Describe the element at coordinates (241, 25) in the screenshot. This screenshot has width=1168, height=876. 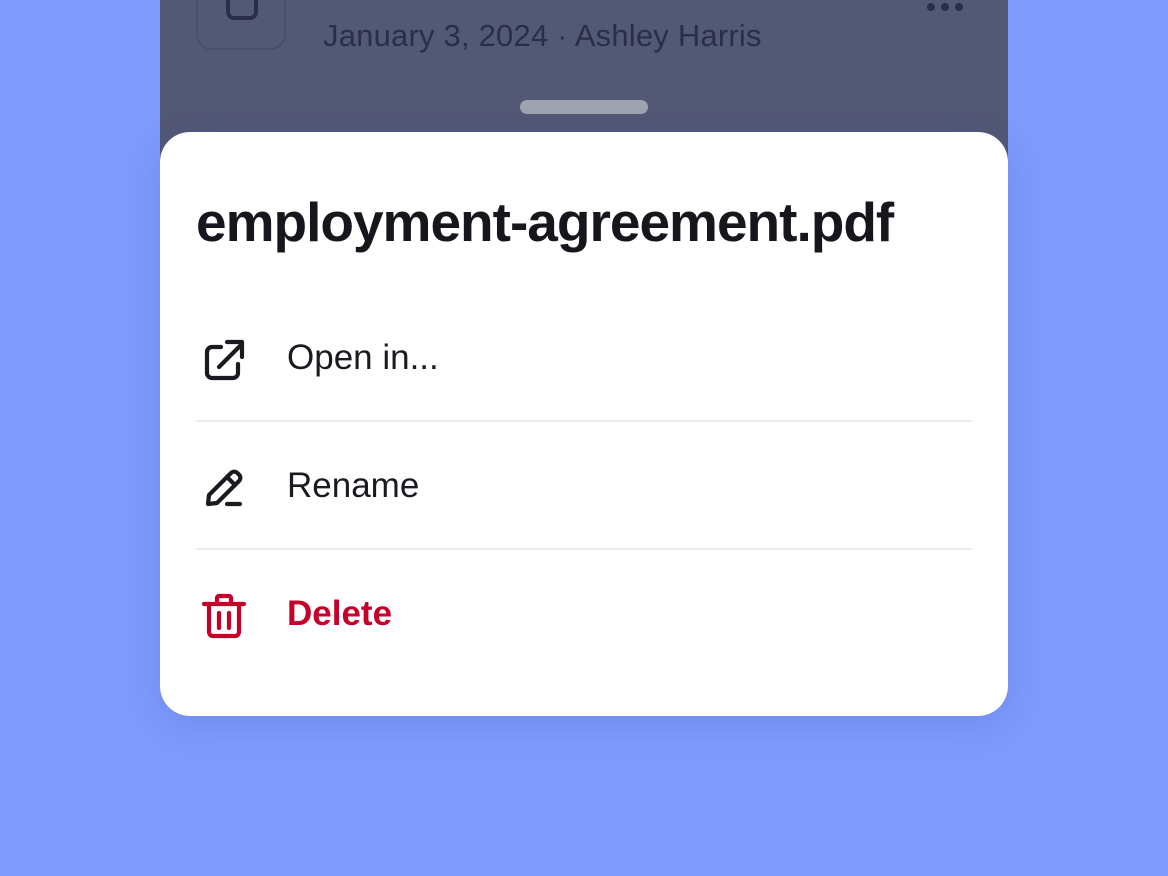
I see `file-thumbnail` at that location.